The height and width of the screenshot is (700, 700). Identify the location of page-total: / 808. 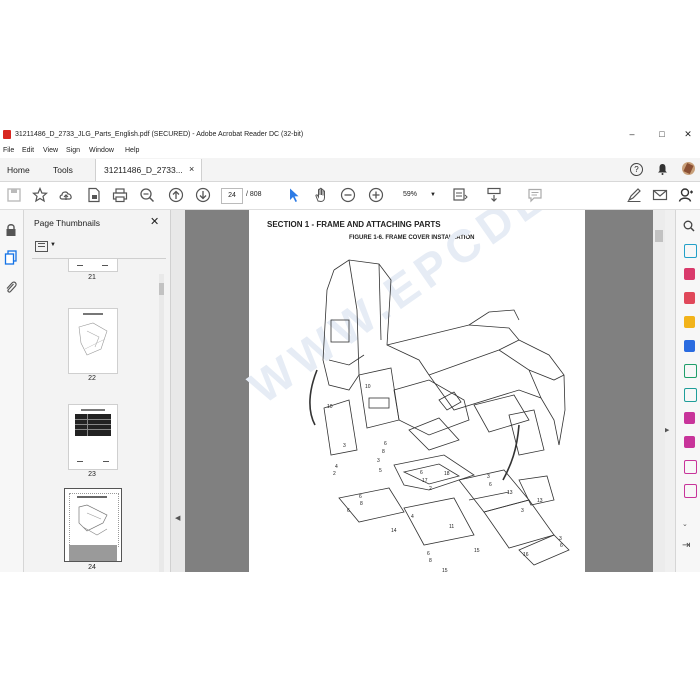
(254, 194).